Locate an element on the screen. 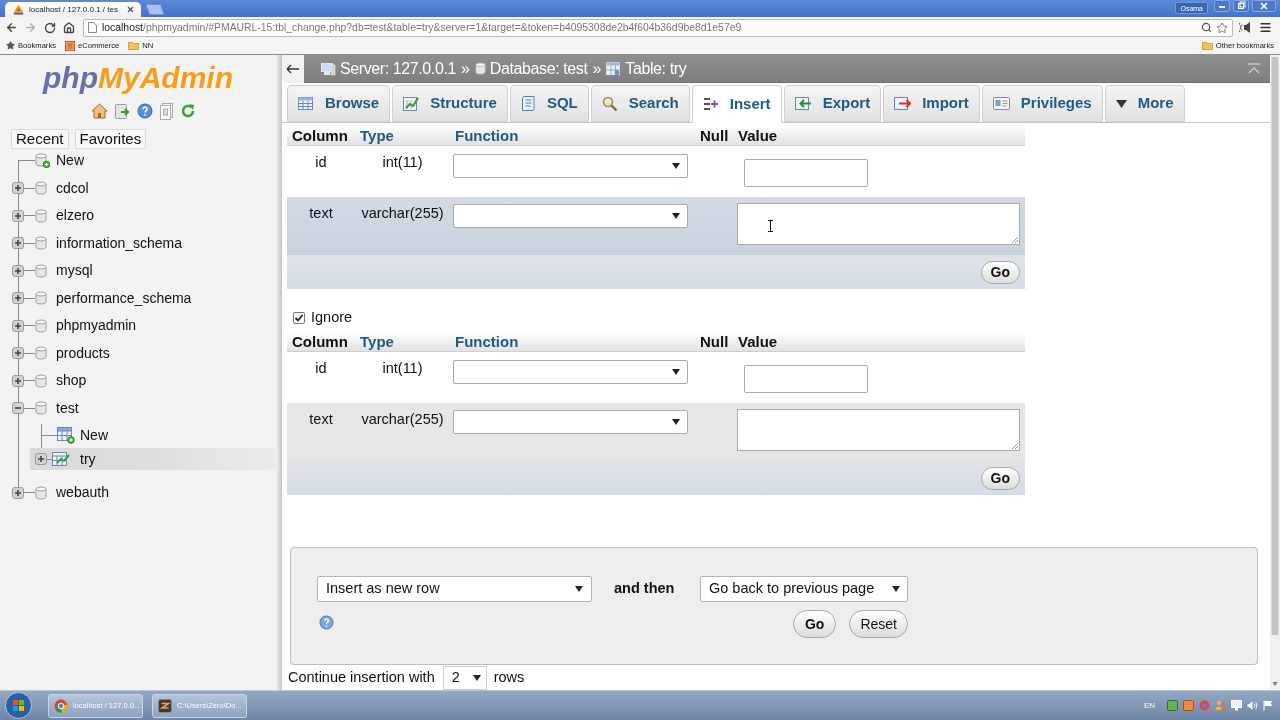  tree-item: phpmyadmin is located at coordinates (144, 326).